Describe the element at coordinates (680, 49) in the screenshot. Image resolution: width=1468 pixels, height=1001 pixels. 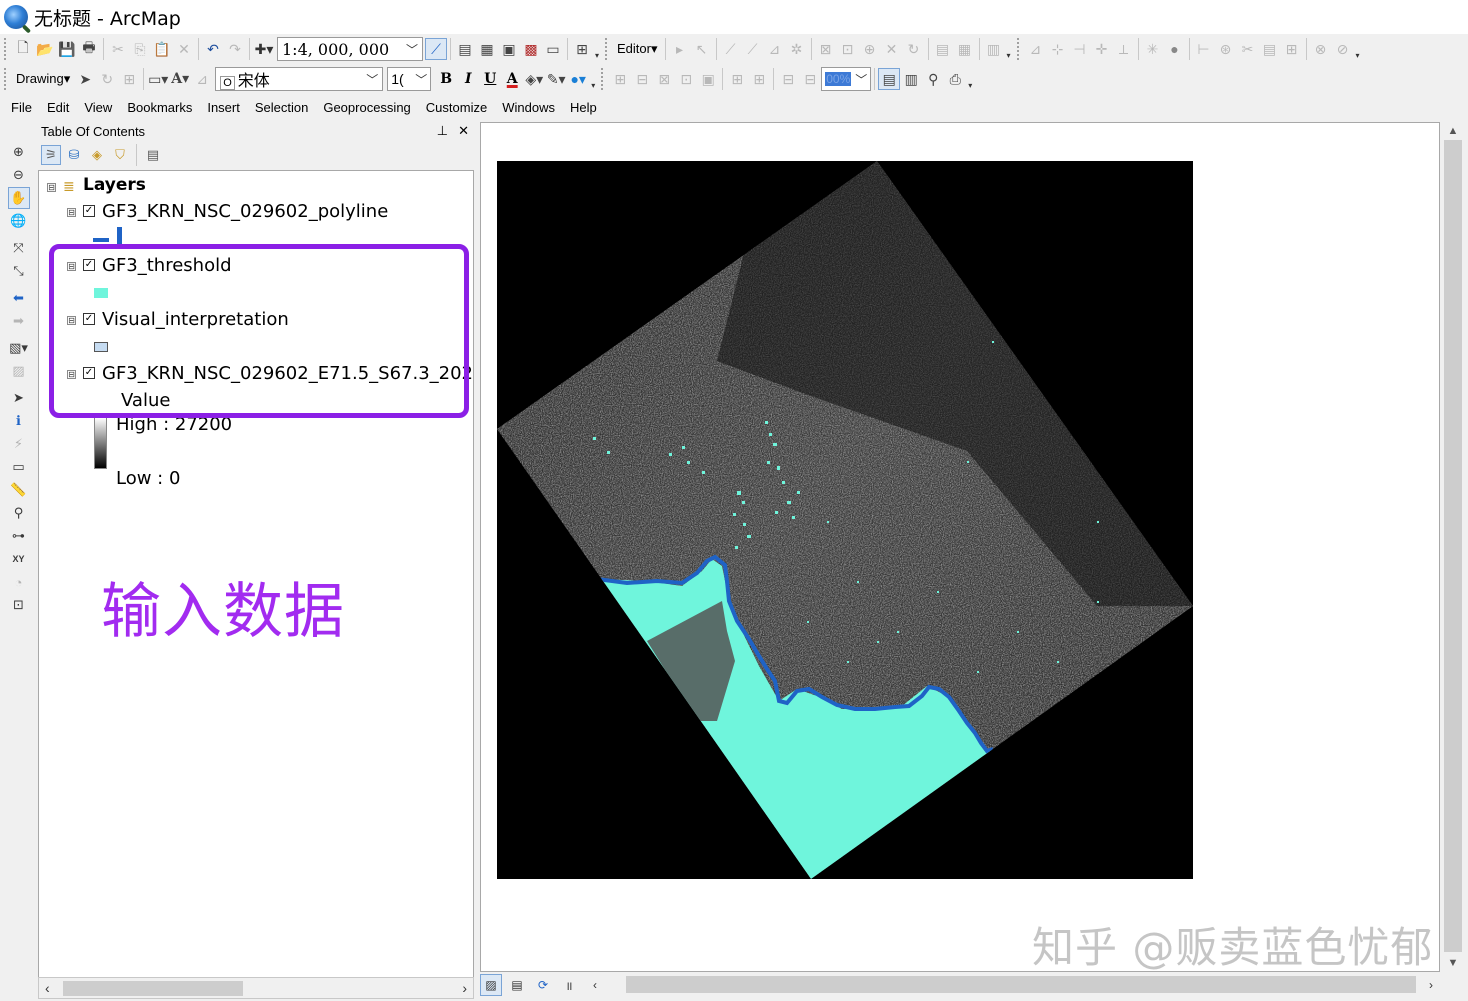
I see `edit-tool-icon: ▸` at that location.